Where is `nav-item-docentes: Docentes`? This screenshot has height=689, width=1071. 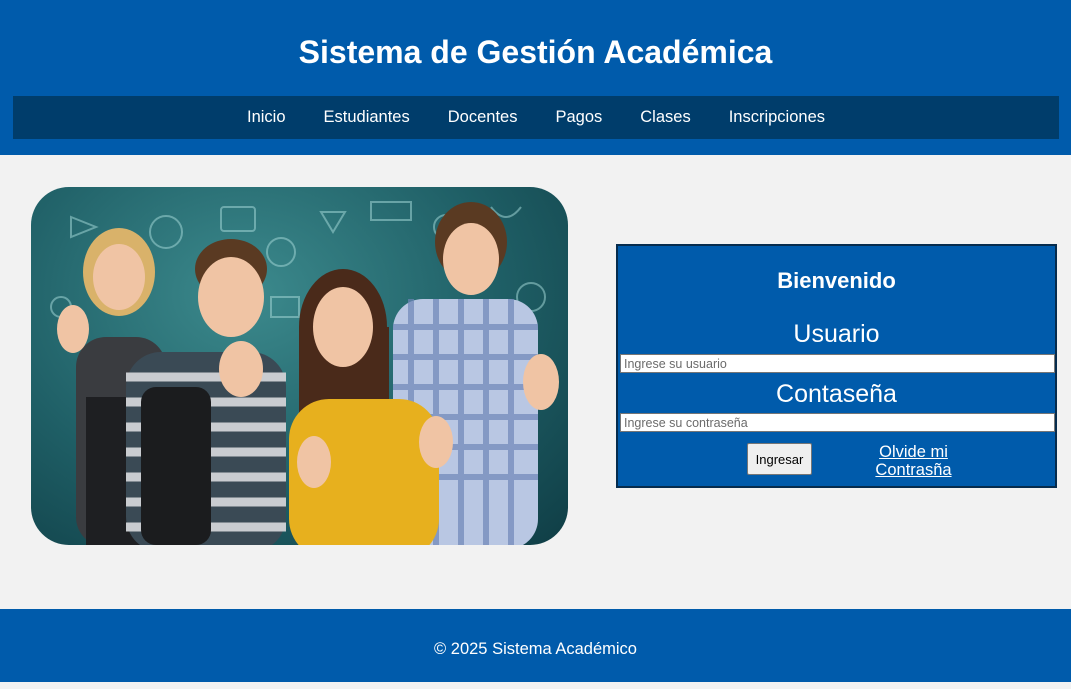
nav-item-docentes: Docentes is located at coordinates (483, 117).